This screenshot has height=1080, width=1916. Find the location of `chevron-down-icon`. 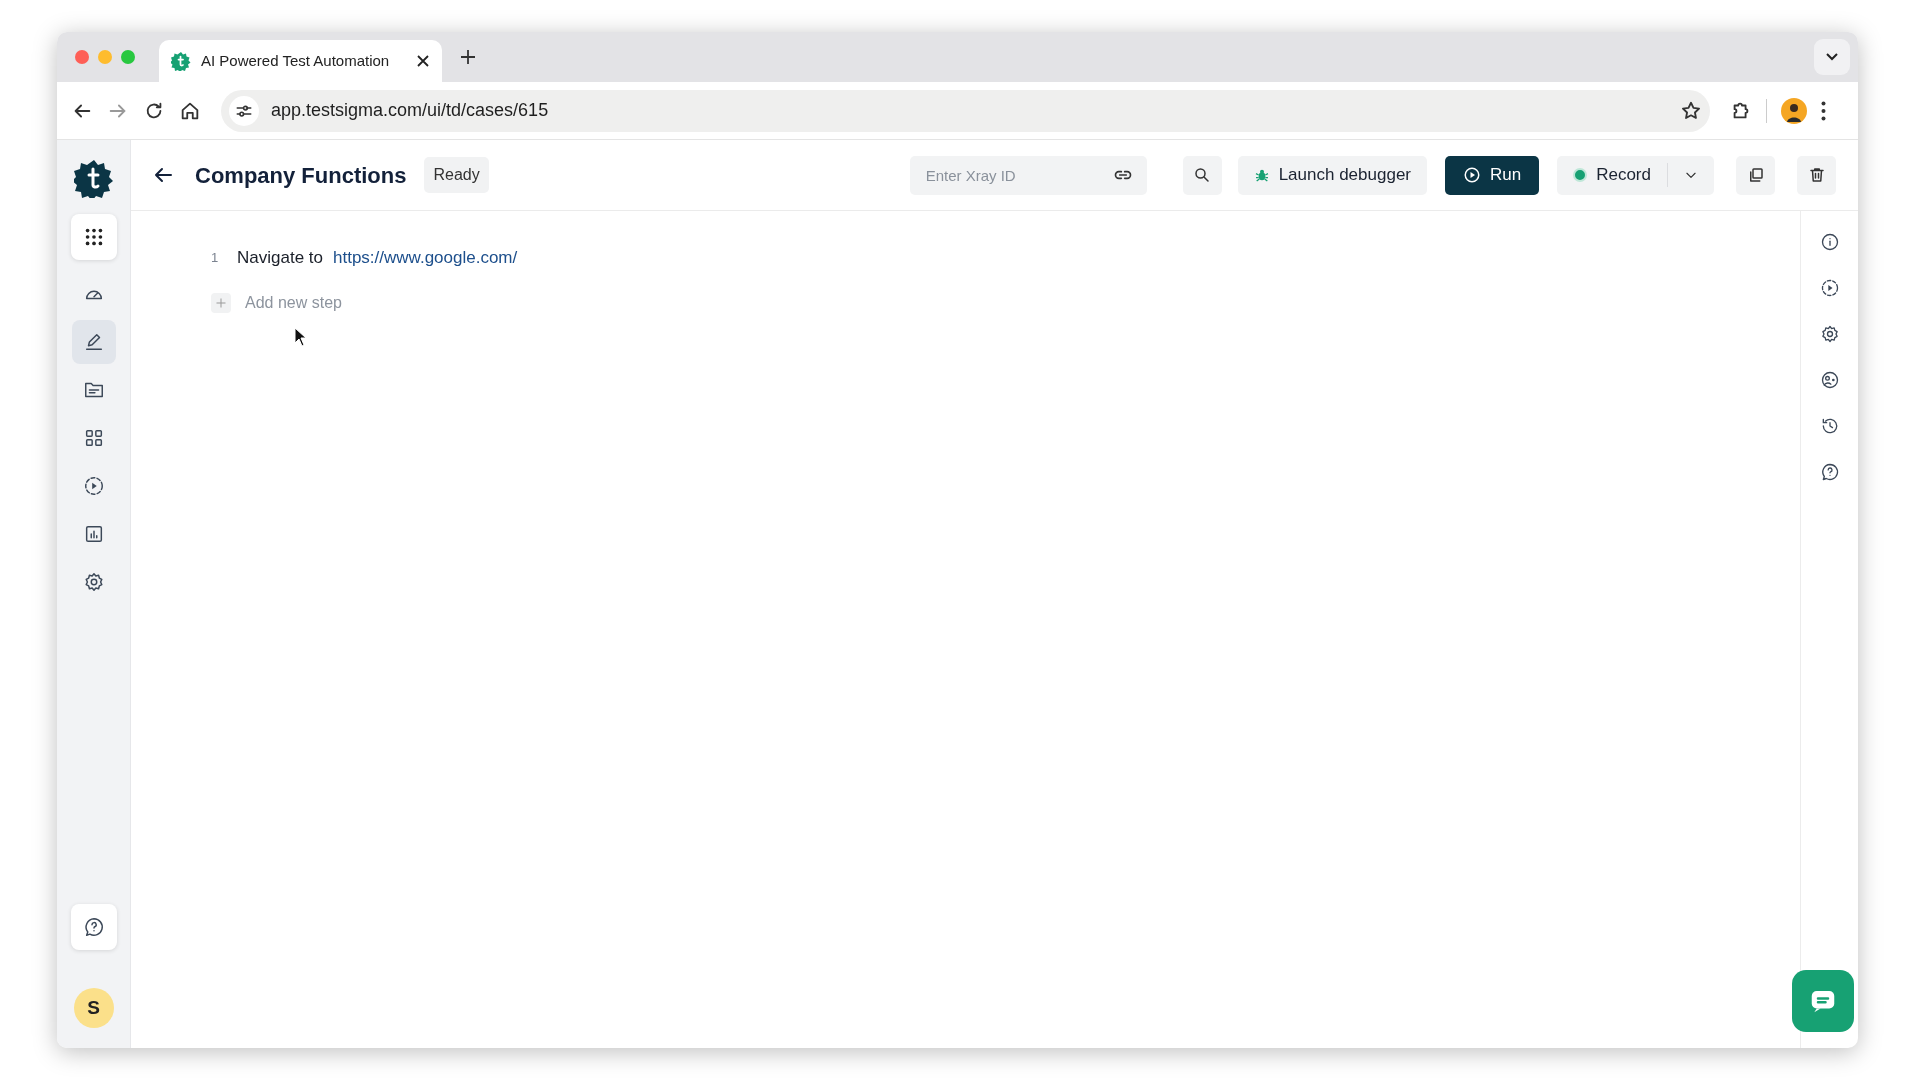

chevron-down-icon is located at coordinates (1832, 57).